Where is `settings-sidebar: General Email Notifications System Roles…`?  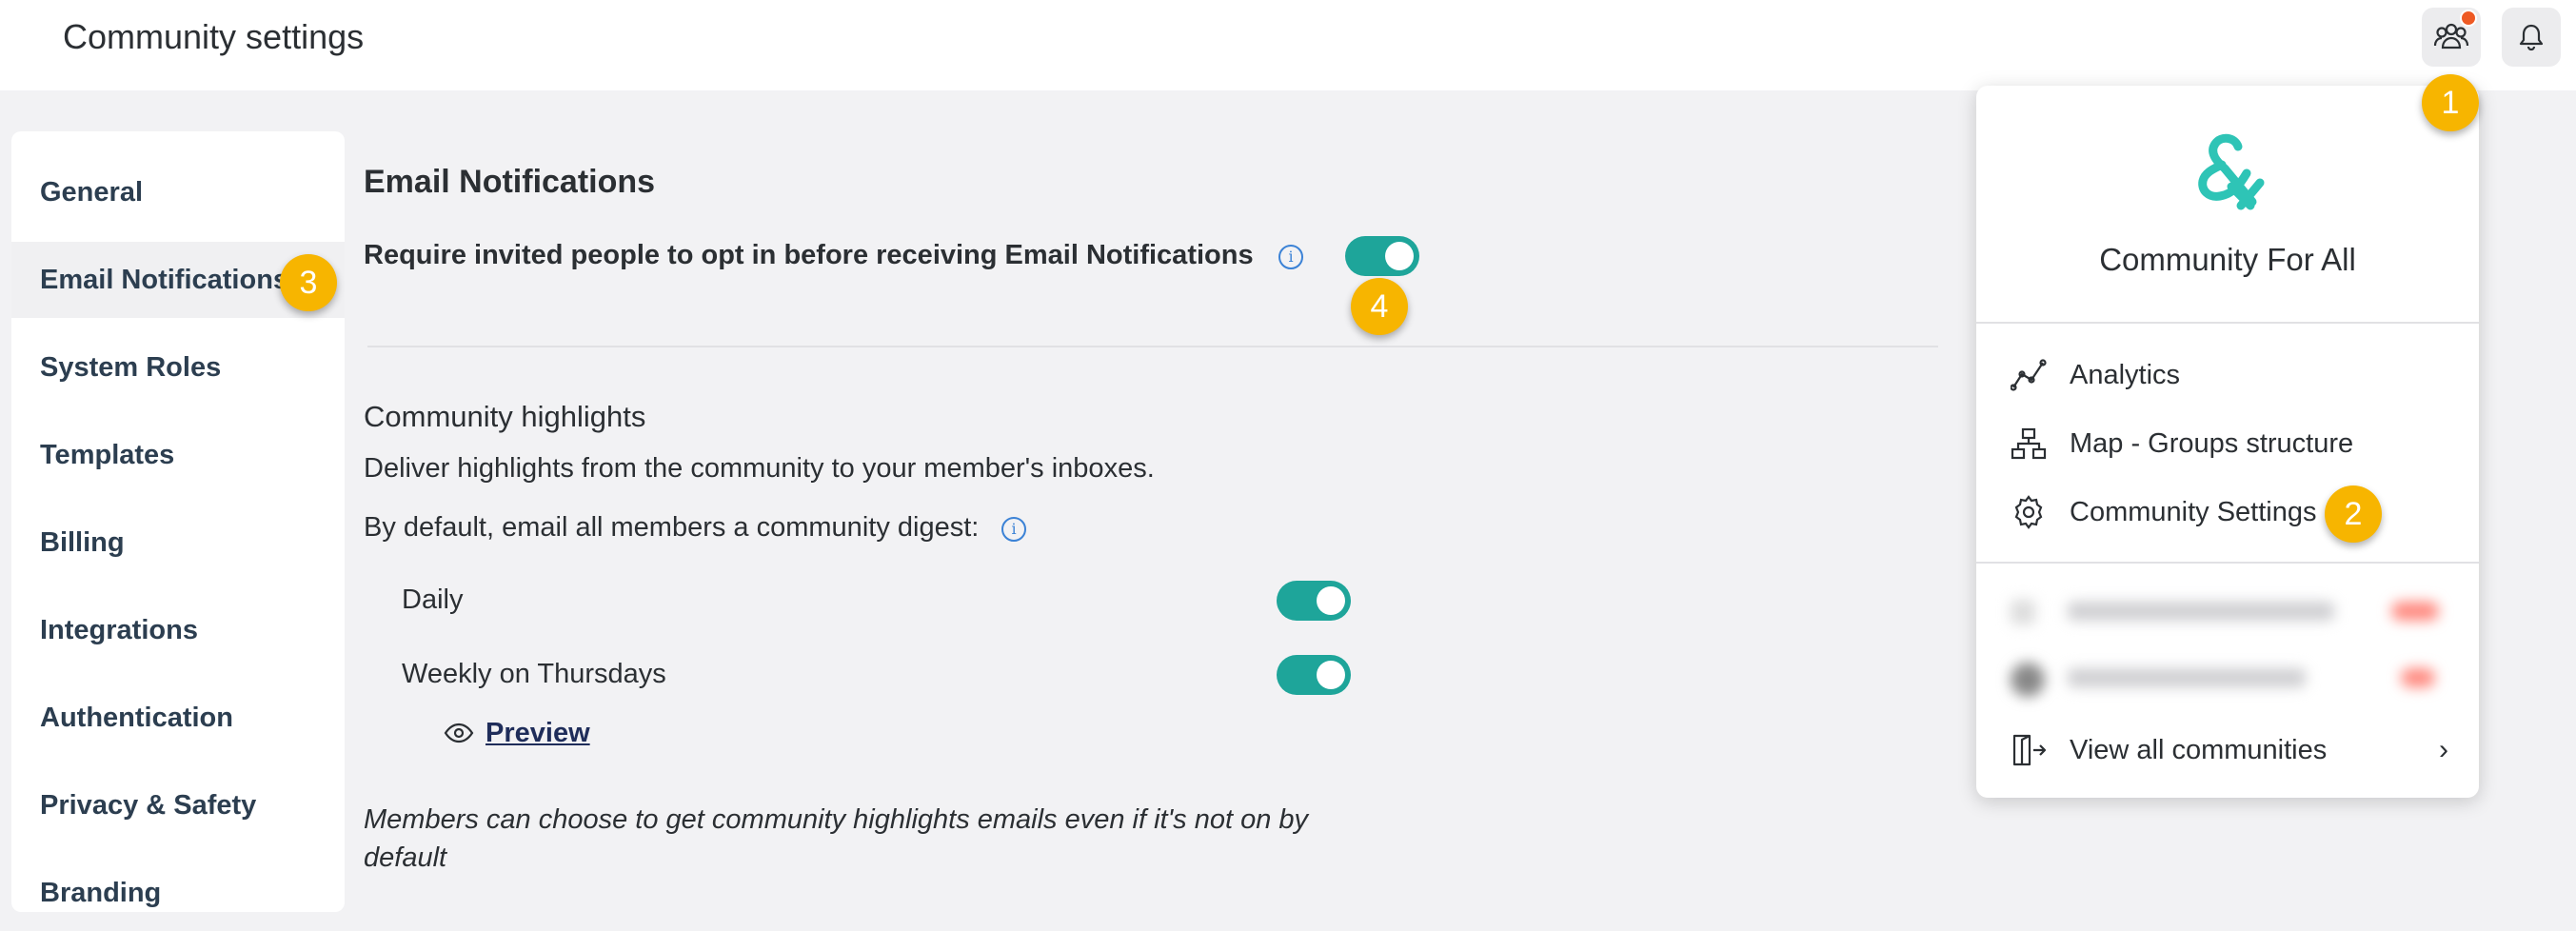 settings-sidebar: General Email Notifications System Roles… is located at coordinates (178, 521).